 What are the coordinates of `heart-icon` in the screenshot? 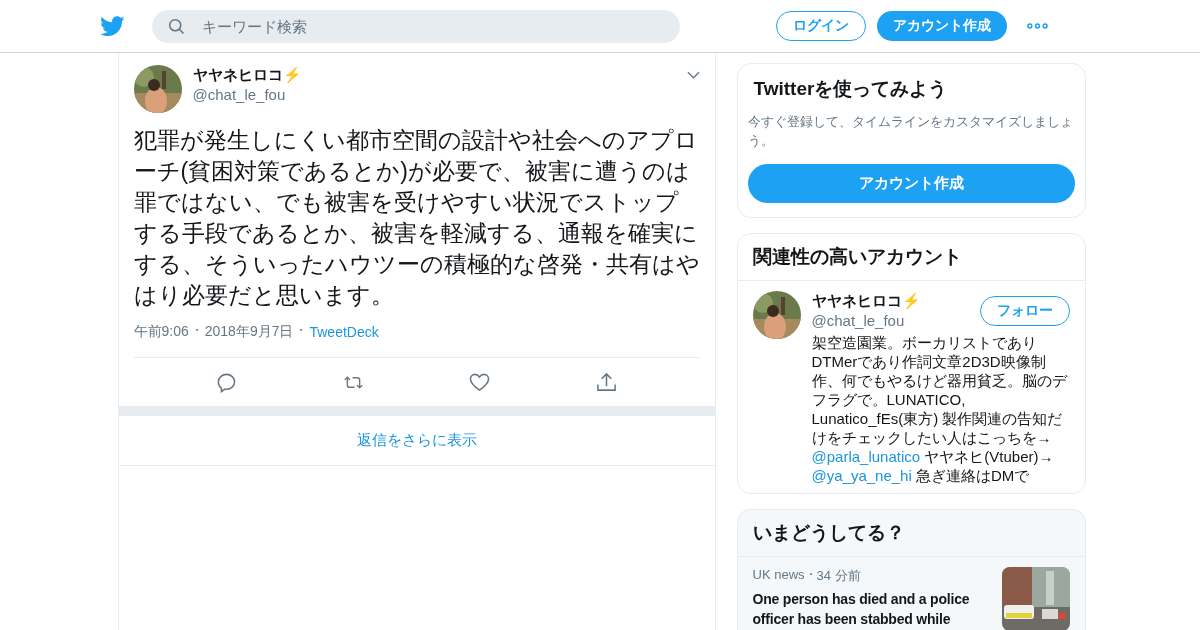 It's located at (480, 382).